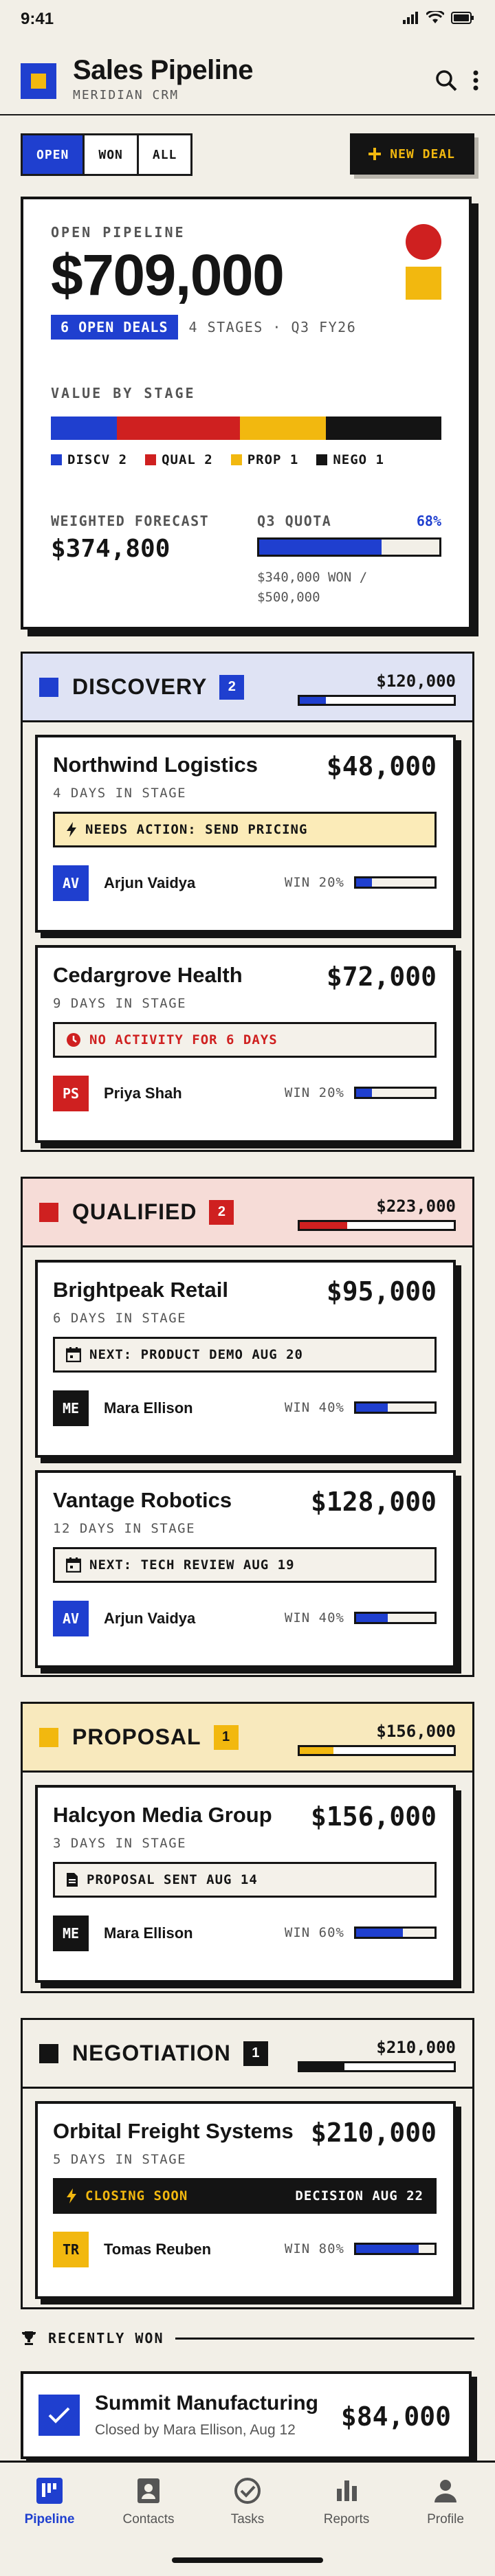  Describe the element at coordinates (272, 327) in the screenshot. I see `pipeline-meta: 4 STAGES · Q3 FY26` at that location.